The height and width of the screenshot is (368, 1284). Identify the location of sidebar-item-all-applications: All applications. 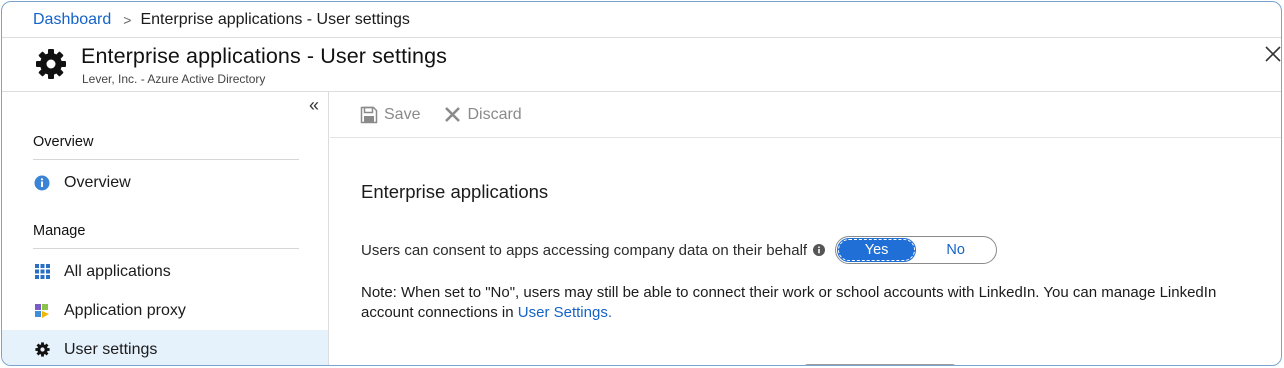
(165, 271).